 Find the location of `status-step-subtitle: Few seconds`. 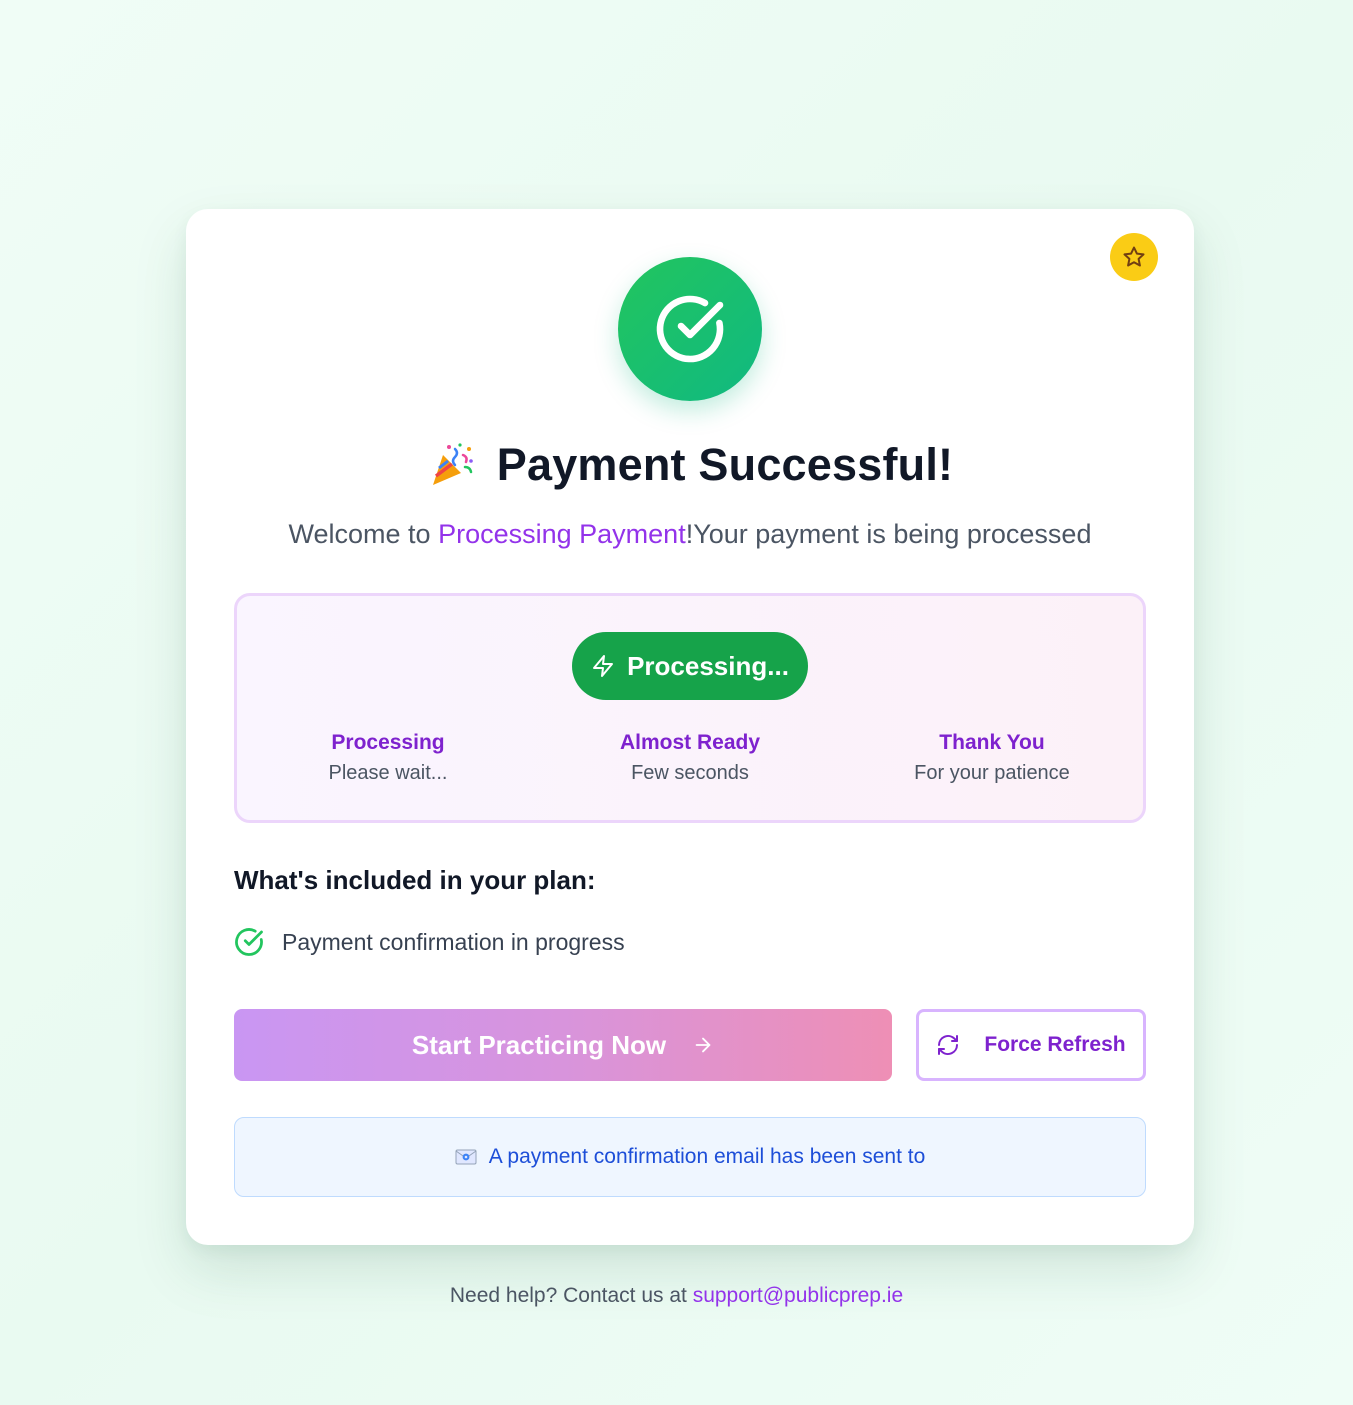

status-step-subtitle: Few seconds is located at coordinates (690, 773).